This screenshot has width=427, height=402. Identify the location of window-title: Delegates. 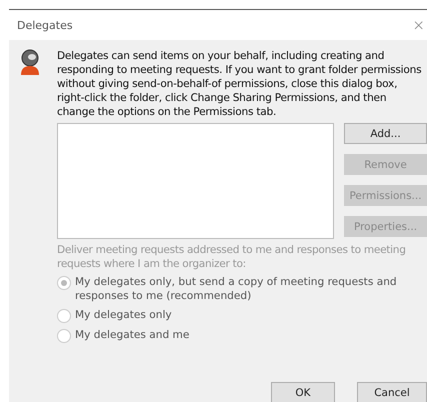
(45, 25).